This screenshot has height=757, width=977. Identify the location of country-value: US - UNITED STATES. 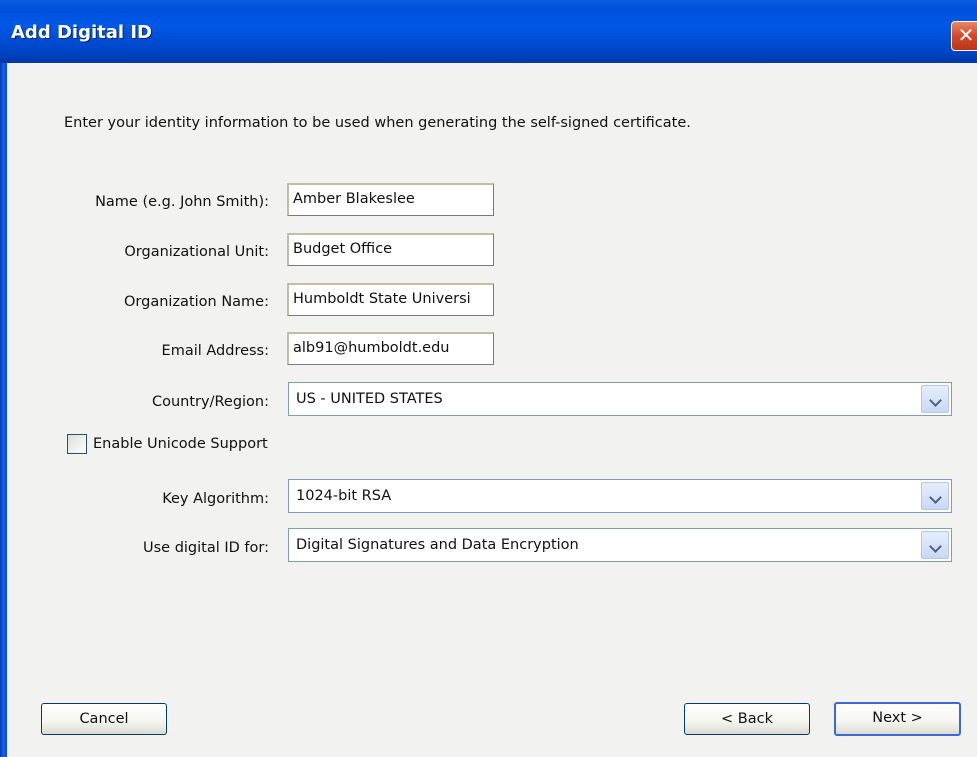
(369, 399).